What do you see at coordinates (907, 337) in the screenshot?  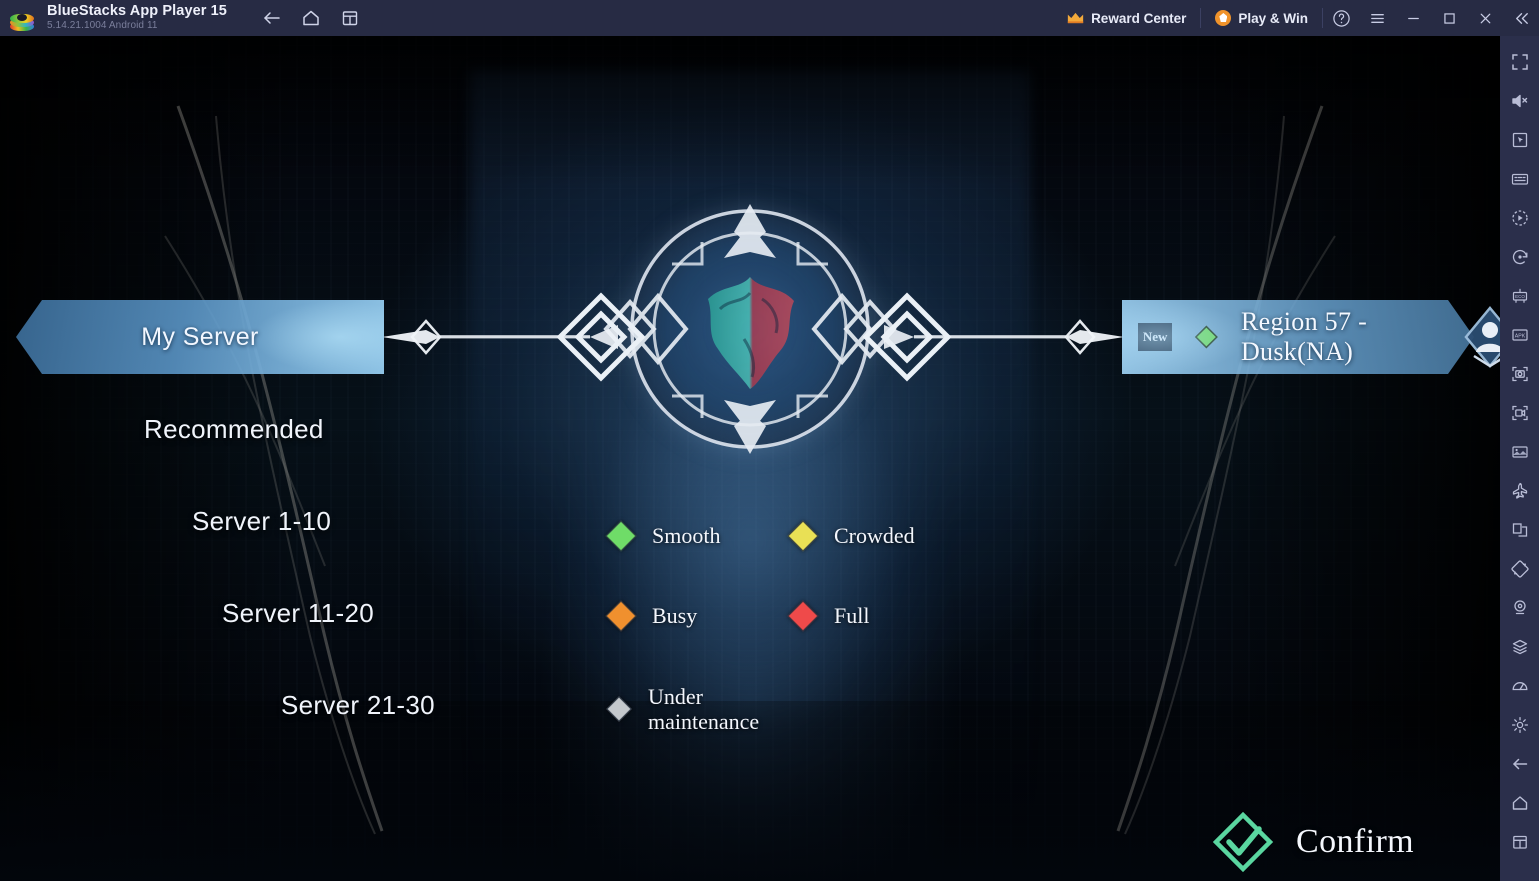 I see `right-diamond-knot` at bounding box center [907, 337].